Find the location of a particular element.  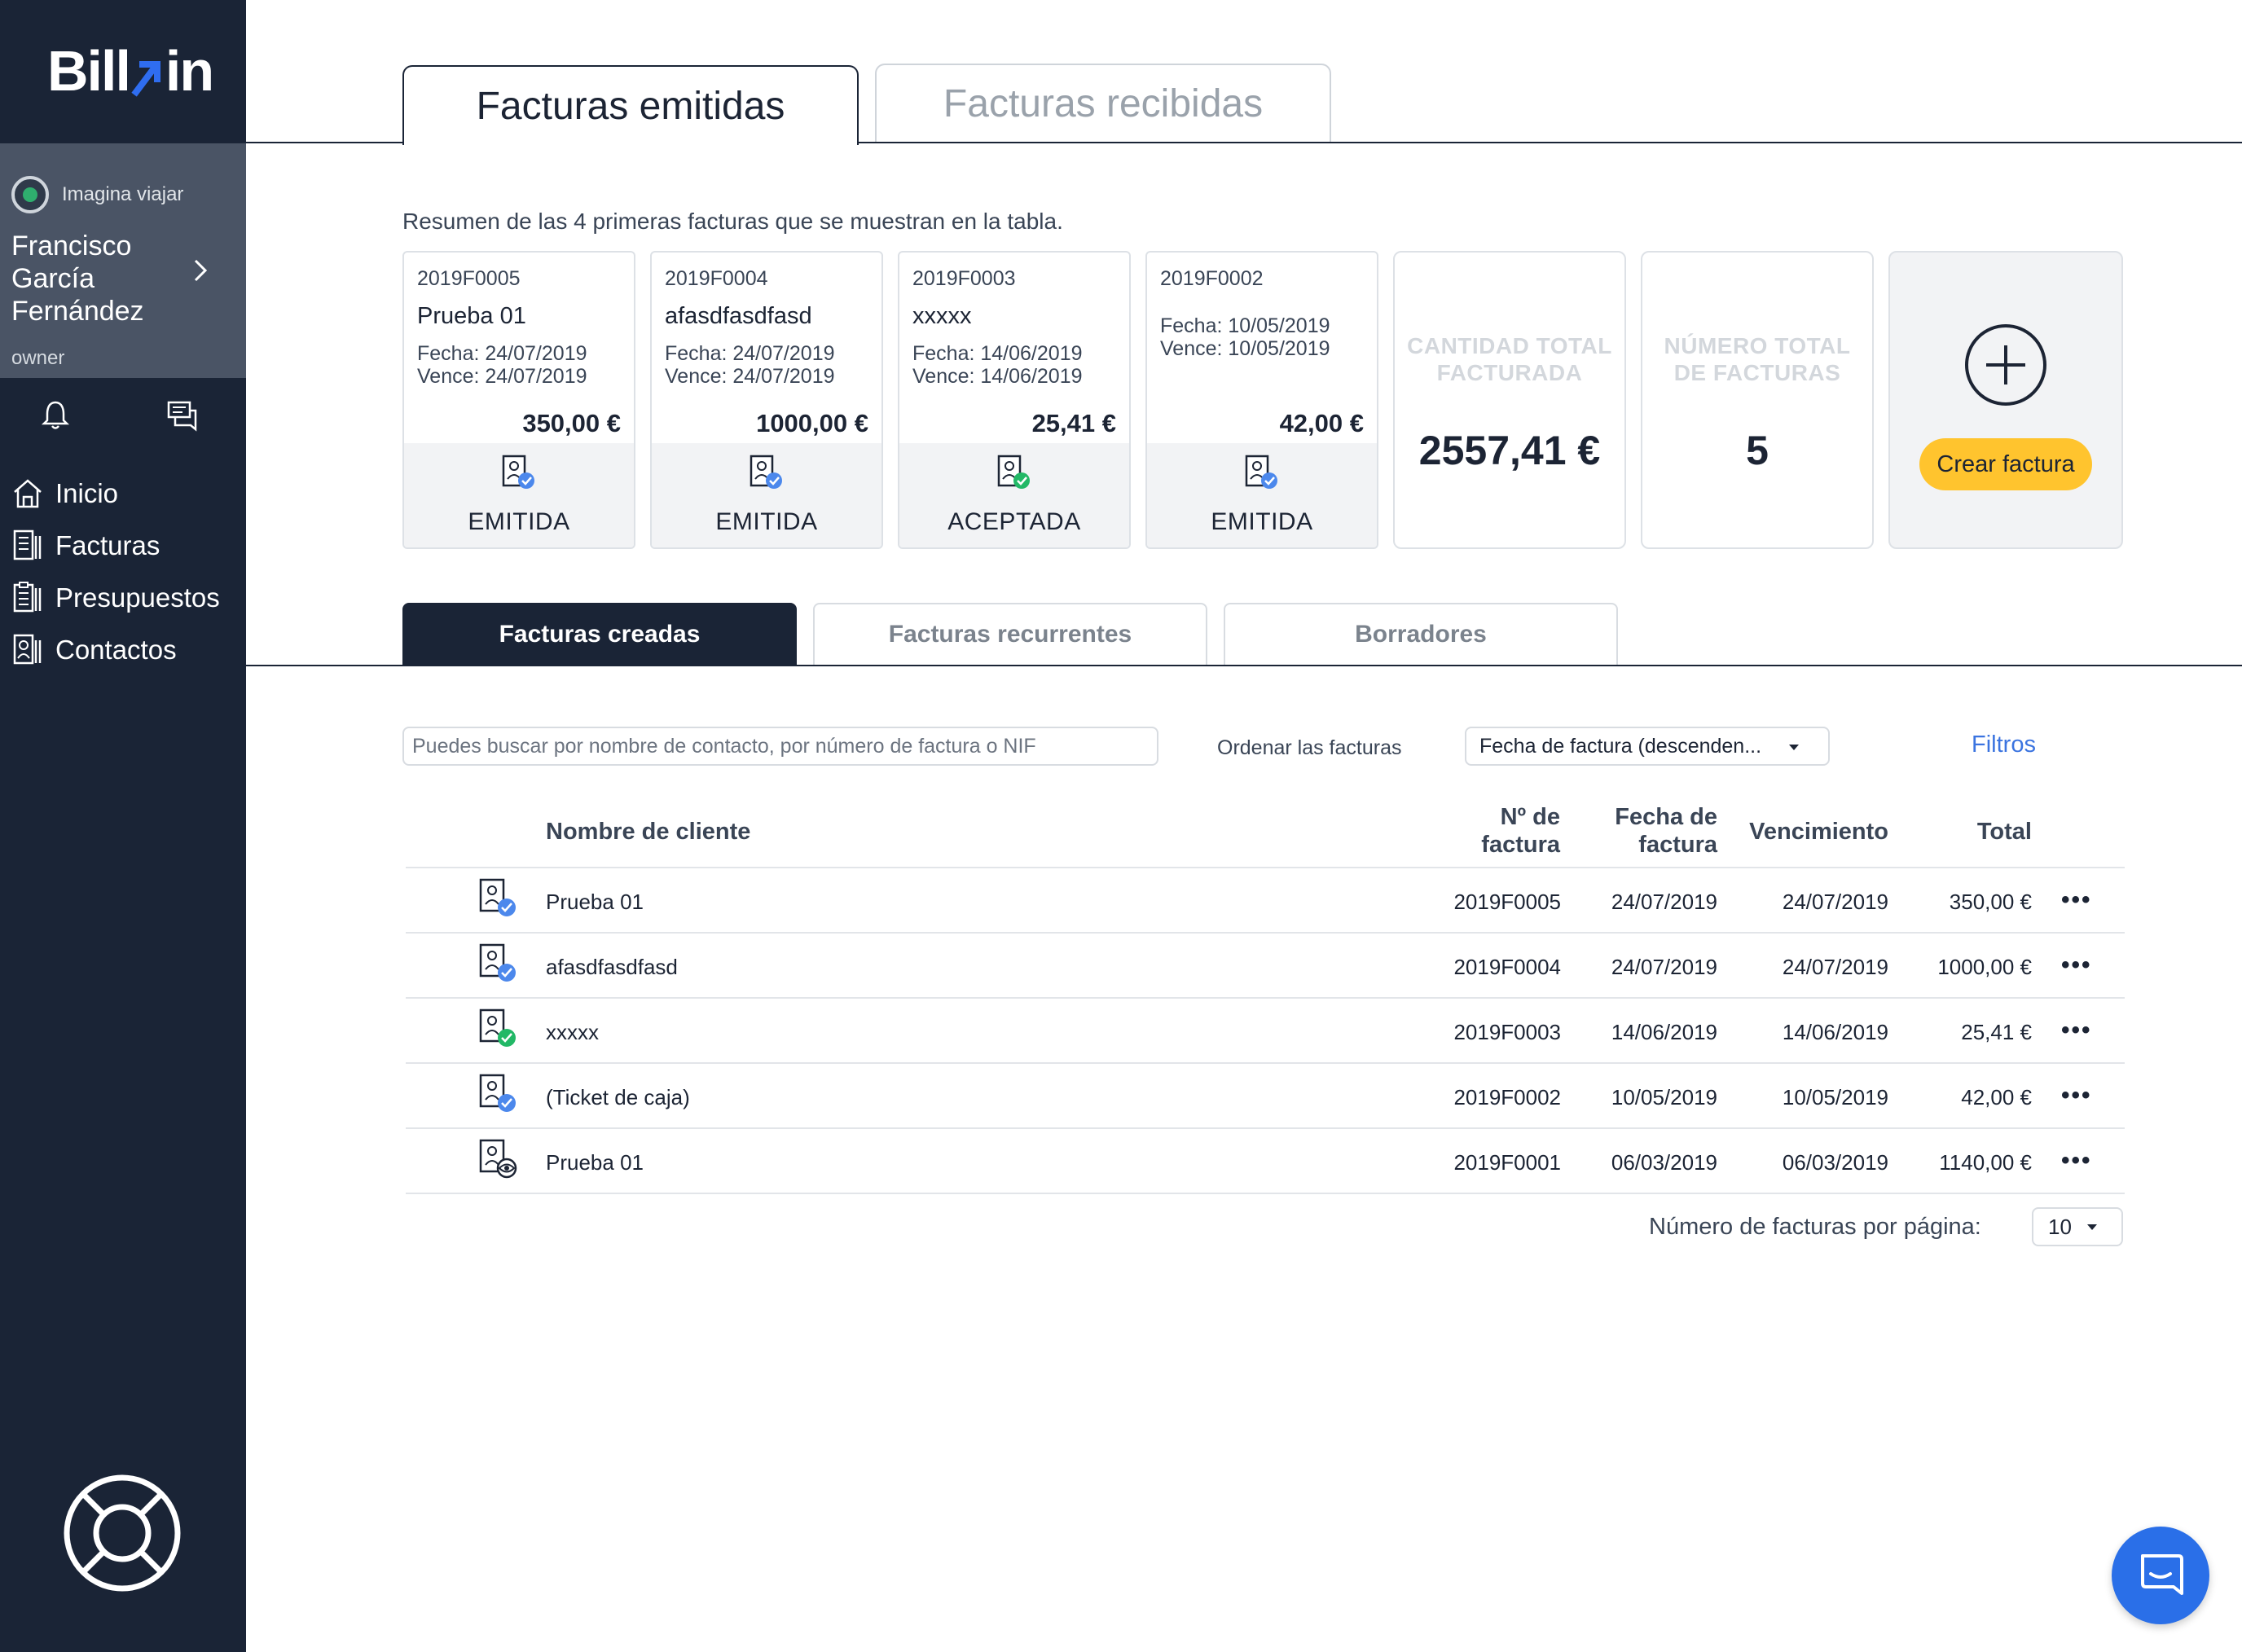

main-nav: Inicio Facturas Presupuestos Contactos is located at coordinates (123, 572).